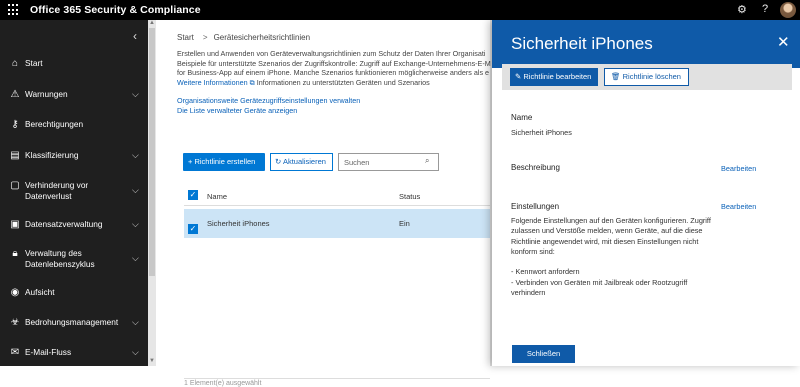 The image size is (800, 387). What do you see at coordinates (15, 63) in the screenshot?
I see `home-icon: ⌂` at bounding box center [15, 63].